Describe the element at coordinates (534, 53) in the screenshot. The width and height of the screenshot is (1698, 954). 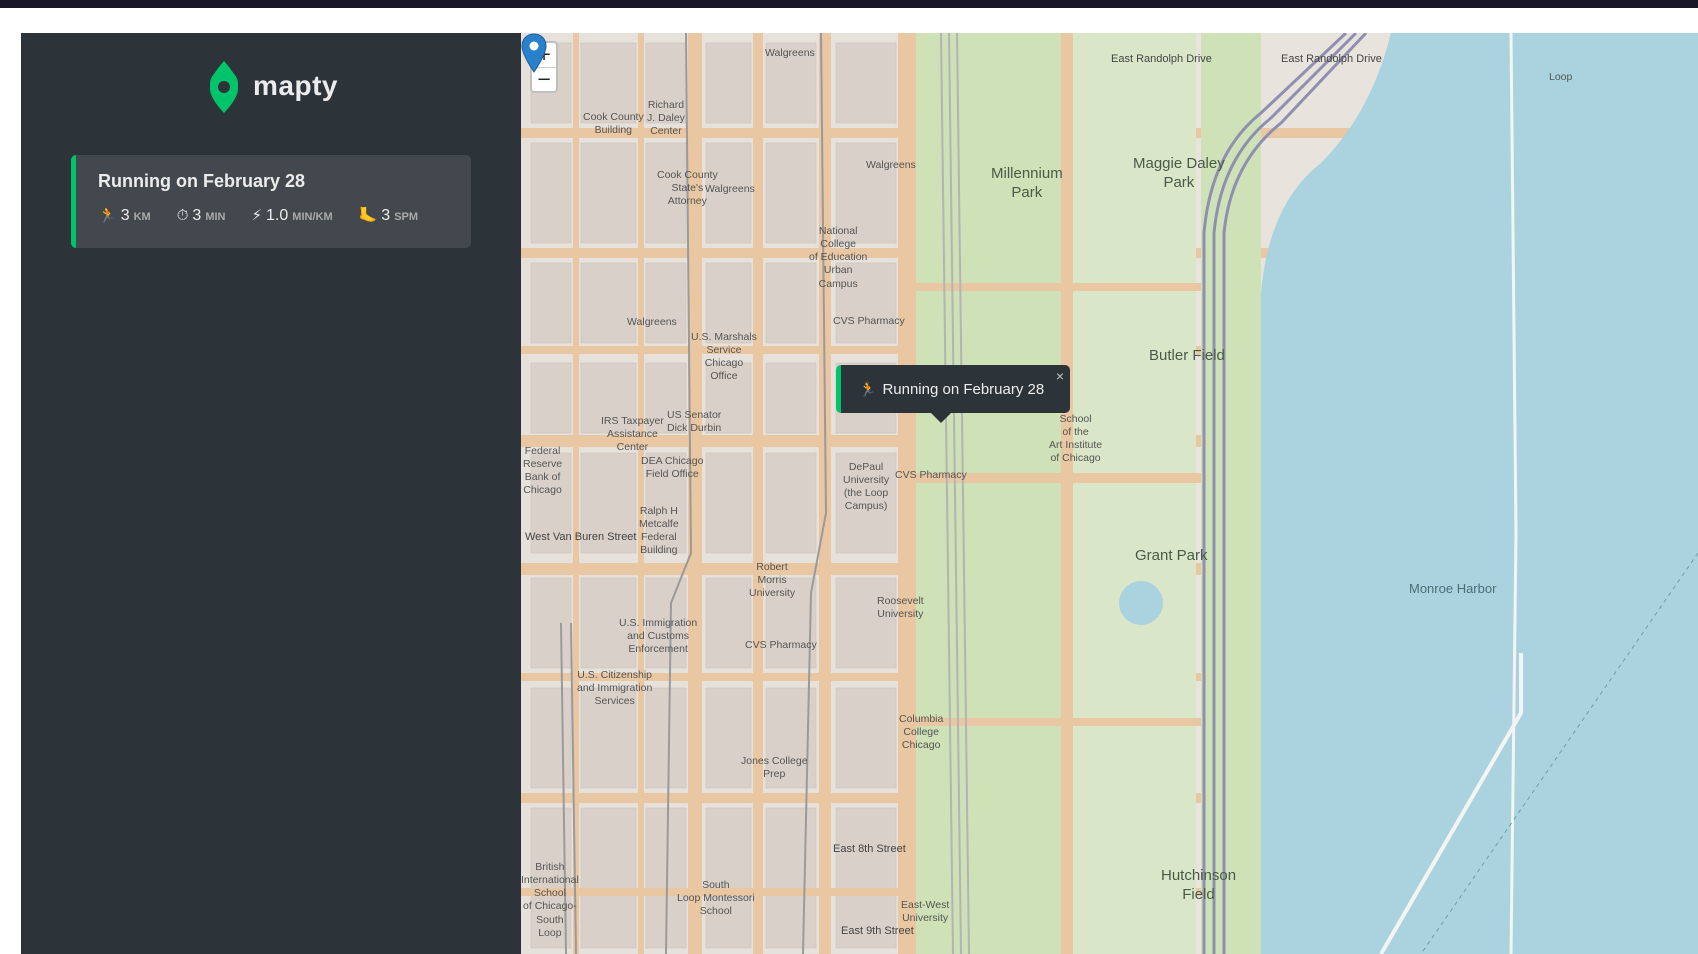
I see `map-marker-icon` at that location.